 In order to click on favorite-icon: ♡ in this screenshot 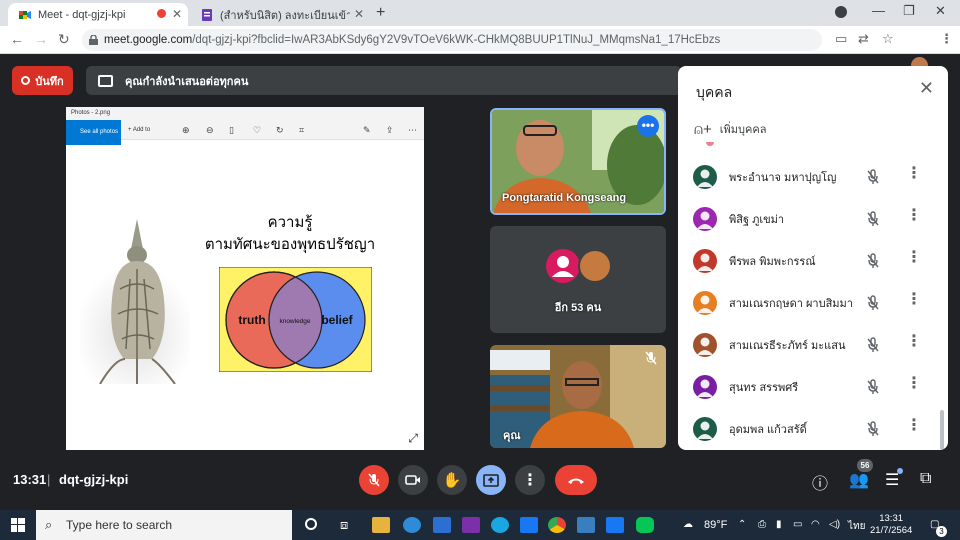, I will do `click(257, 130)`.